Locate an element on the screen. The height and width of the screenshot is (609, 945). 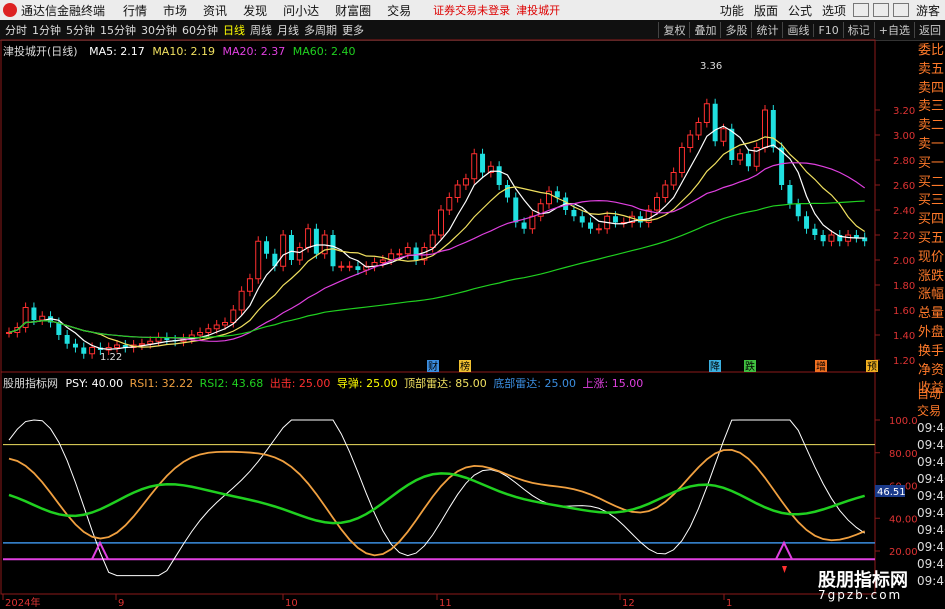
ind-axis-label: 40.00 is located at coordinates (903, 519).